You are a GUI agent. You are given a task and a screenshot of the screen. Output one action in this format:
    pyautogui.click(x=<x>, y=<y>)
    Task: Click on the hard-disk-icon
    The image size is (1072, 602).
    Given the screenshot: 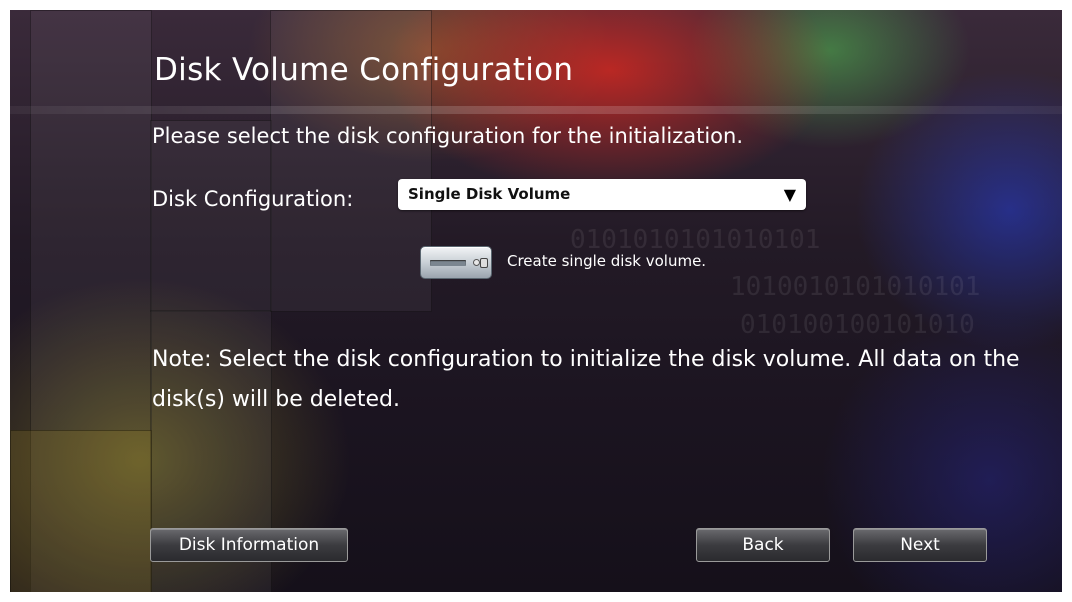 What is the action you would take?
    pyautogui.click(x=456, y=262)
    